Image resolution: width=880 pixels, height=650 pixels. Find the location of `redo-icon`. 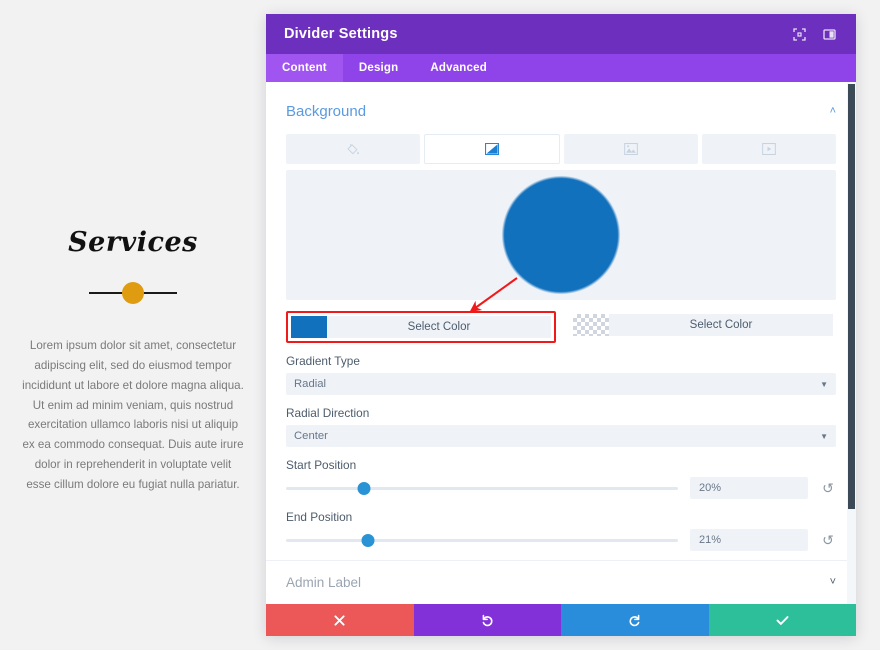

redo-icon is located at coordinates (634, 620).